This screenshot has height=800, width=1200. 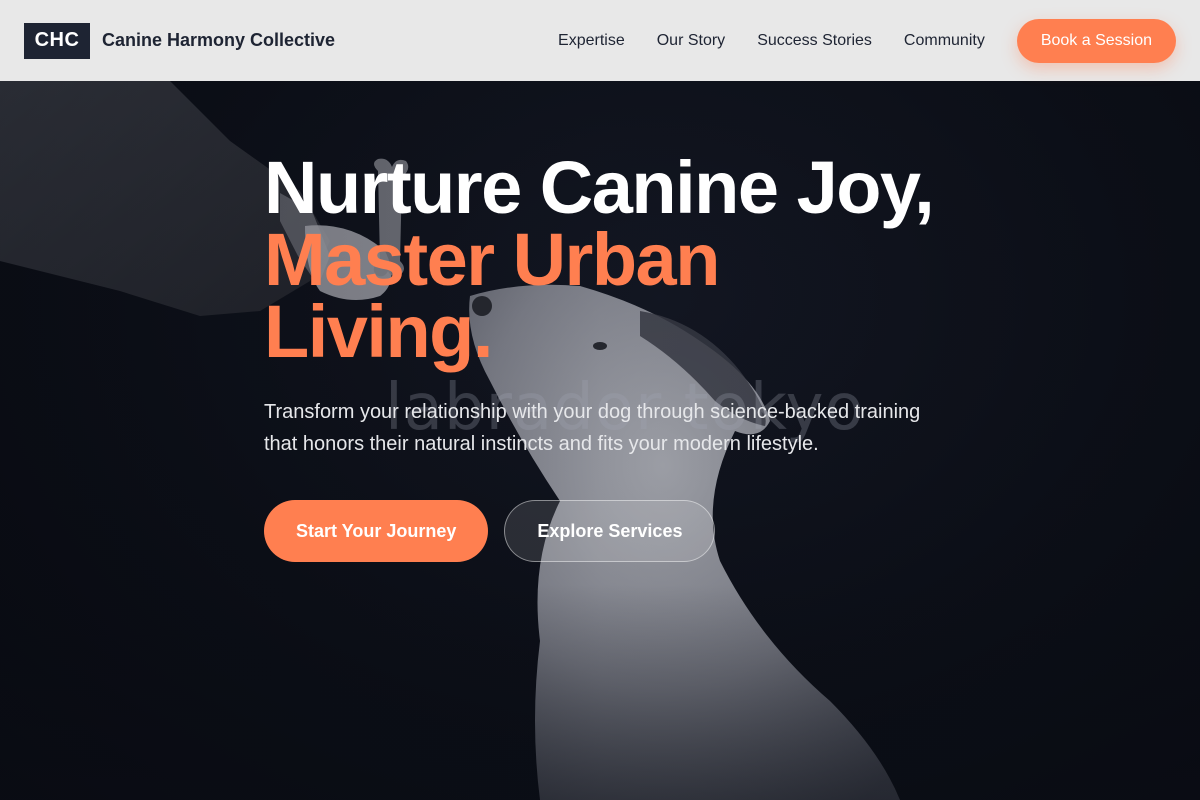 What do you see at coordinates (218, 40) in the screenshot?
I see `brand-name: Canine Harmony Collective` at bounding box center [218, 40].